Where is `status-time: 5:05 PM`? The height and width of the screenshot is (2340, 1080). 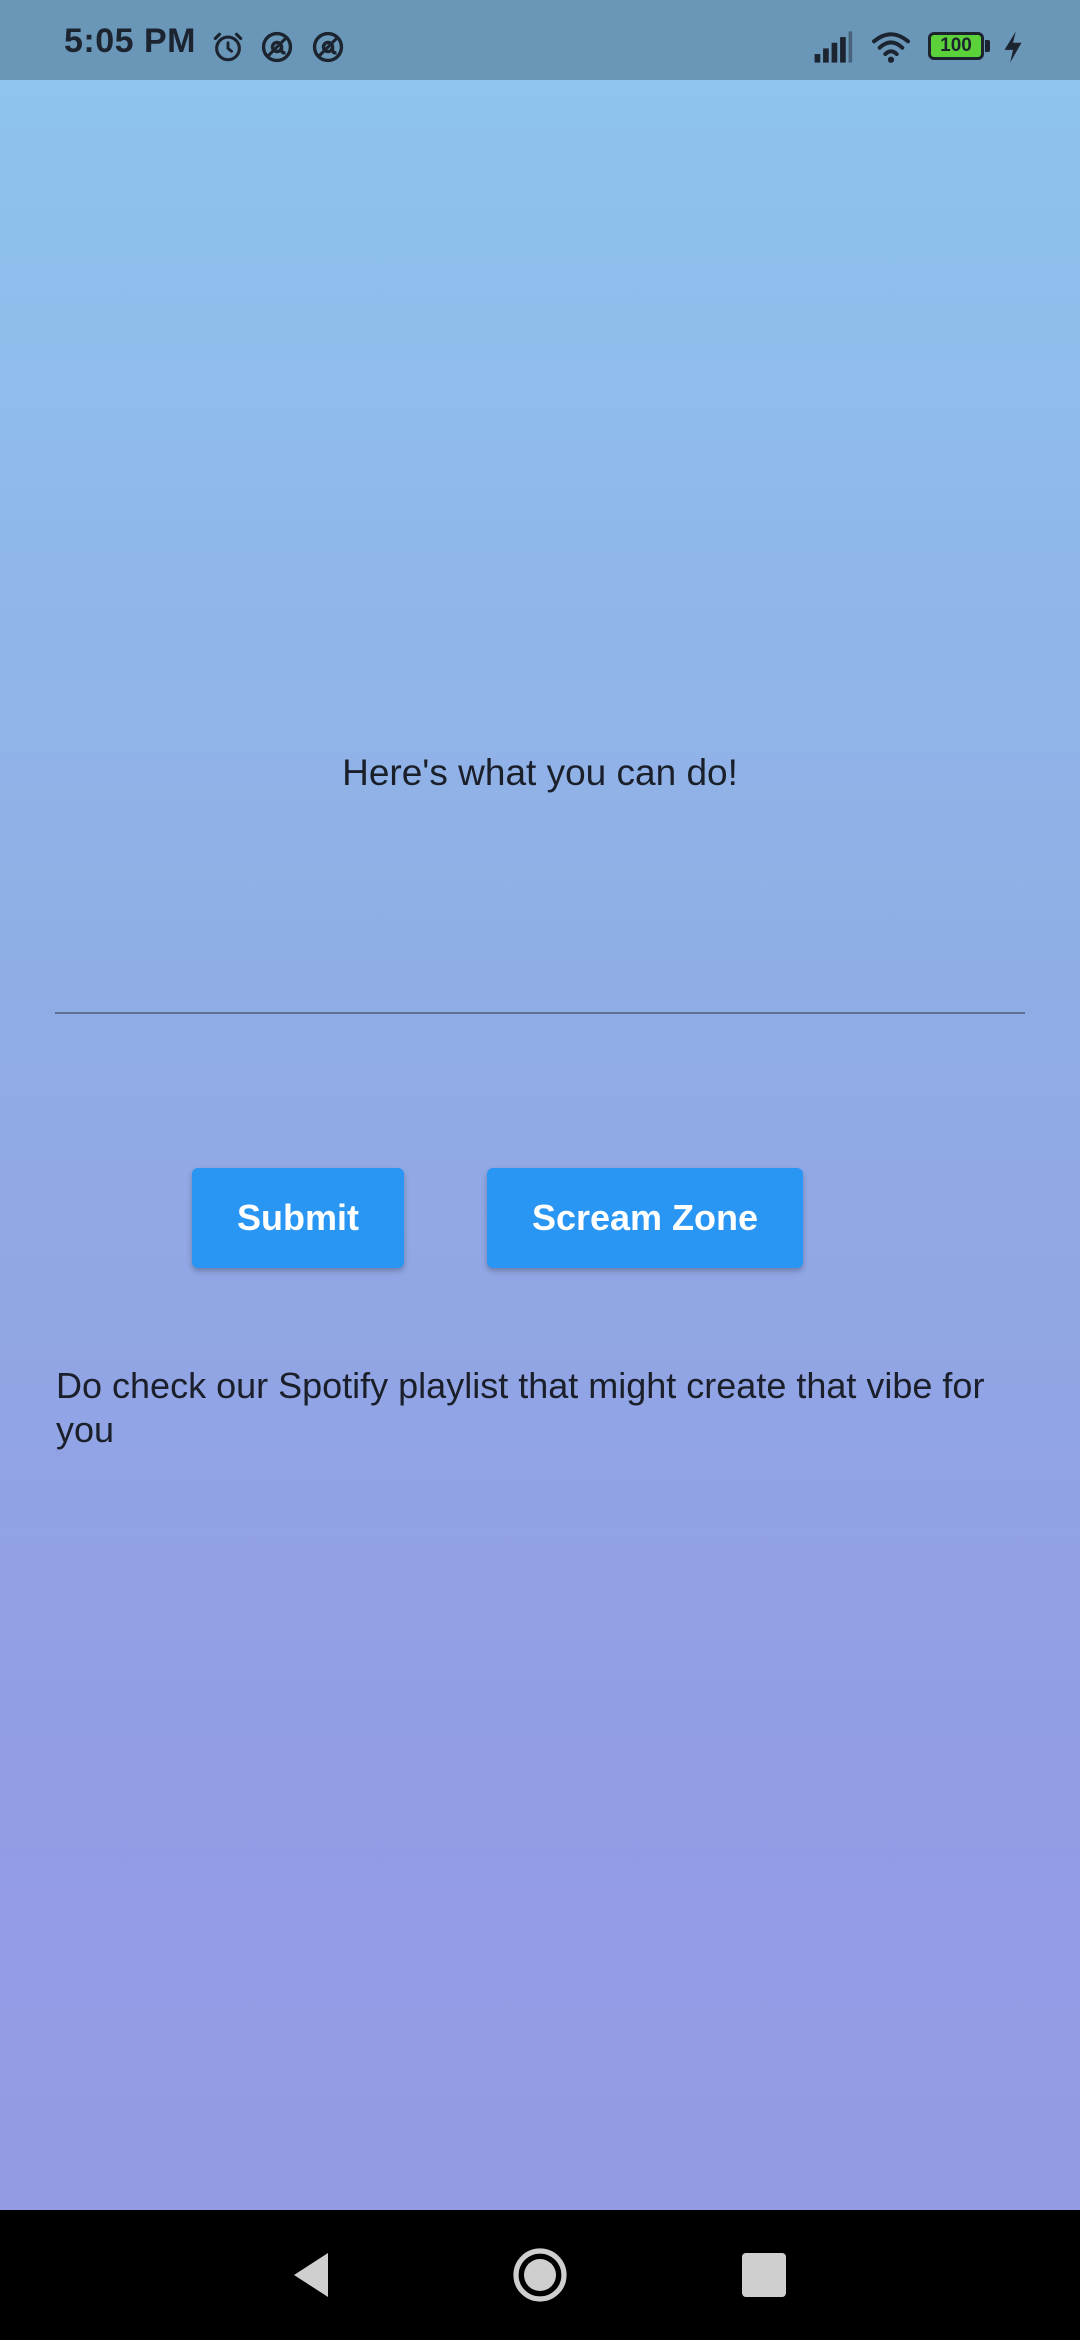
status-time: 5:05 PM is located at coordinates (130, 41).